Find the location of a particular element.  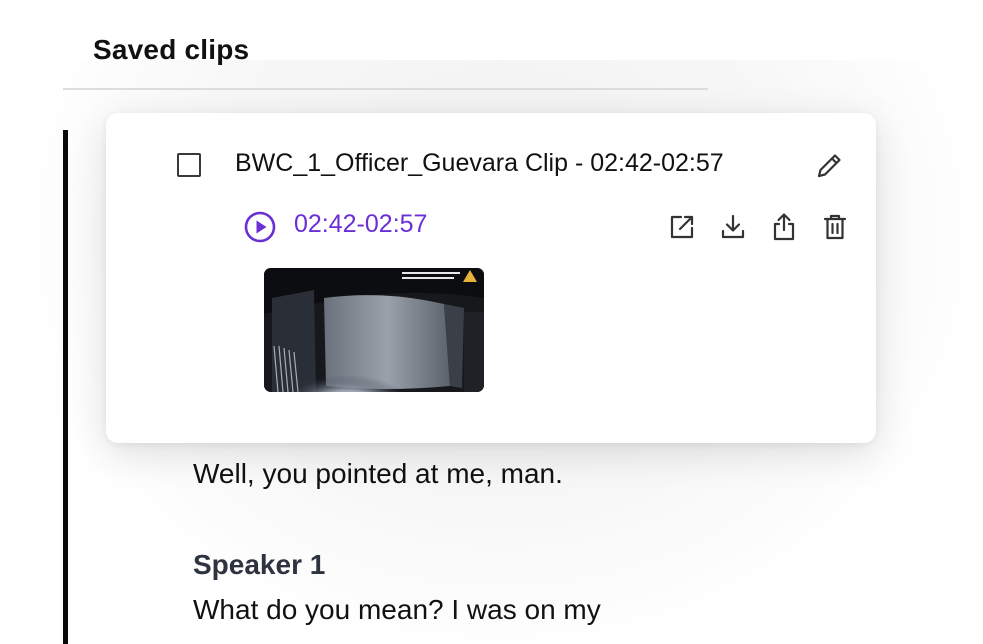

clip-title: BWC_1_Officer_Guevara Clip - 02:42-02:57 is located at coordinates (479, 163).